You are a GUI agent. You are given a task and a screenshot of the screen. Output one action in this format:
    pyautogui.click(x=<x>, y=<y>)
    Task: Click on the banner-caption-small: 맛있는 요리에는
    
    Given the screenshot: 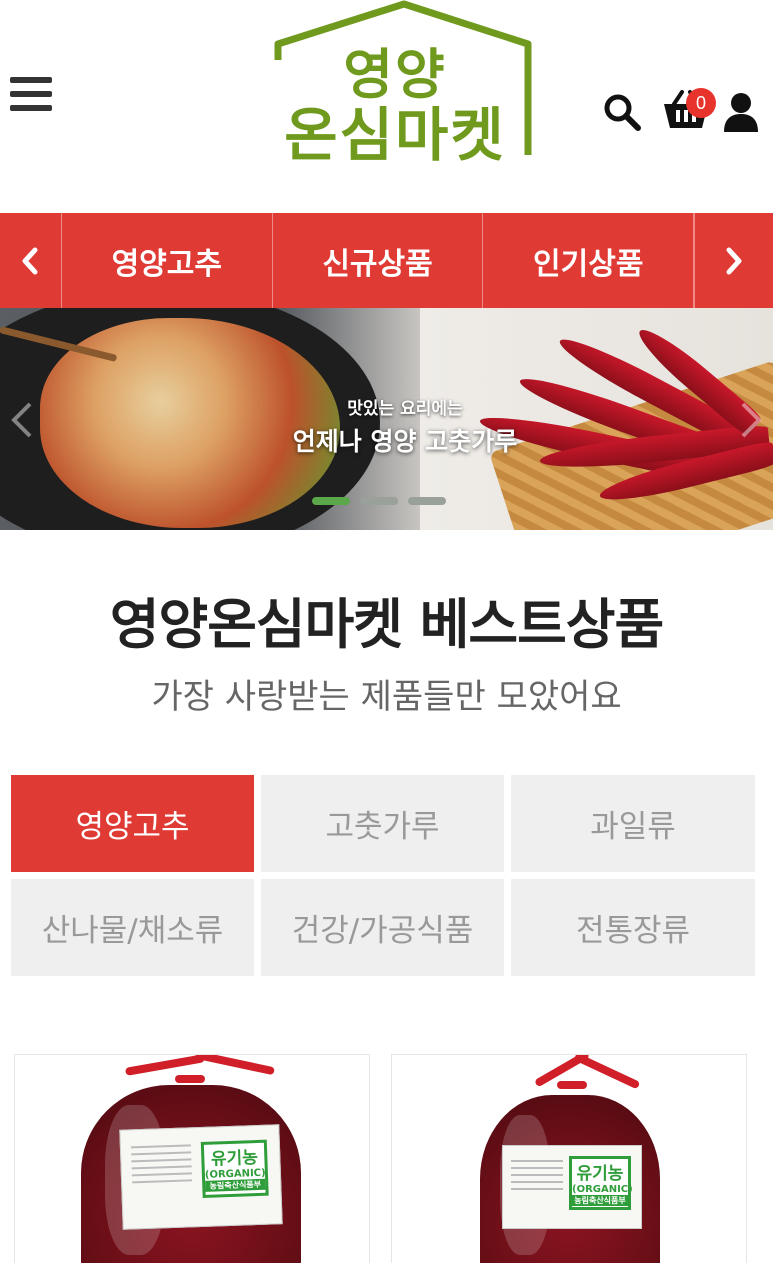 What is the action you would take?
    pyautogui.click(x=405, y=409)
    